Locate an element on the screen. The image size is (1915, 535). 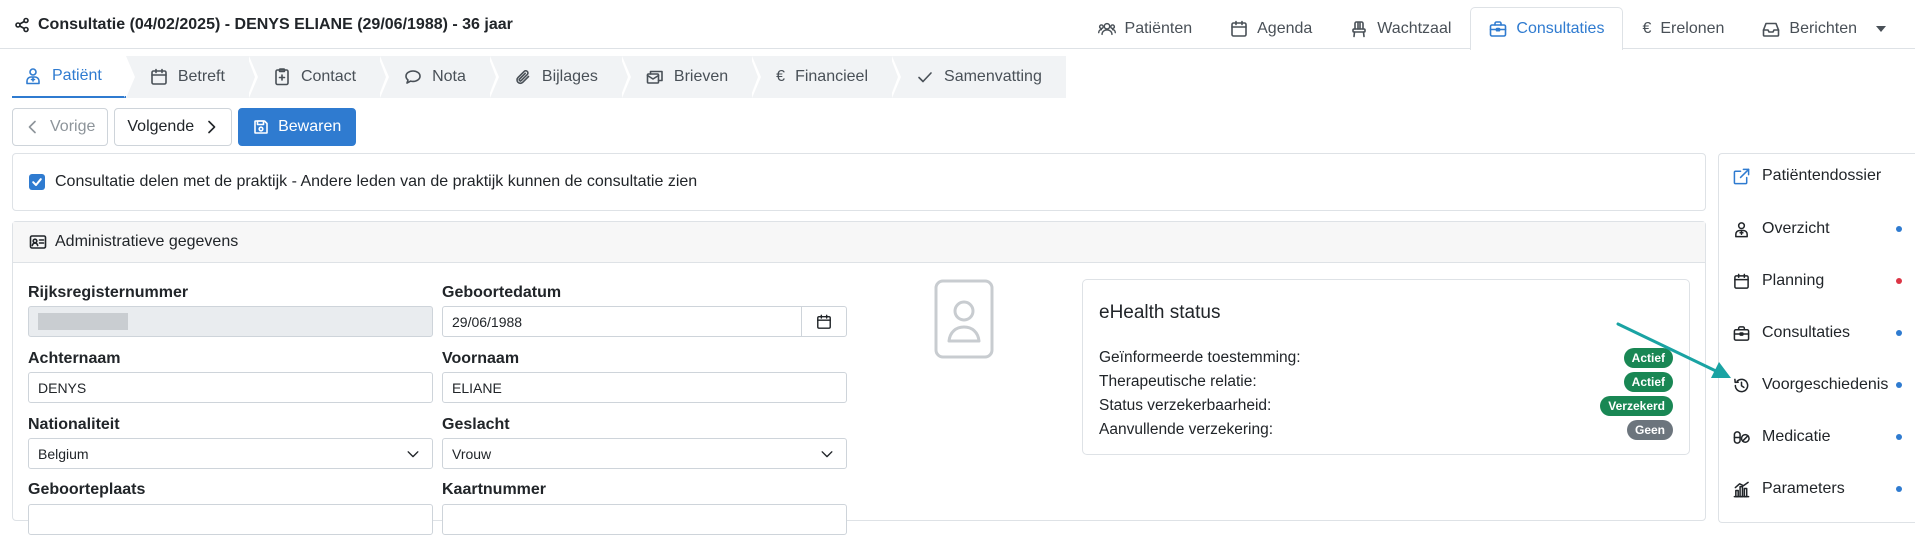
next-button: Volgende is located at coordinates (173, 127).